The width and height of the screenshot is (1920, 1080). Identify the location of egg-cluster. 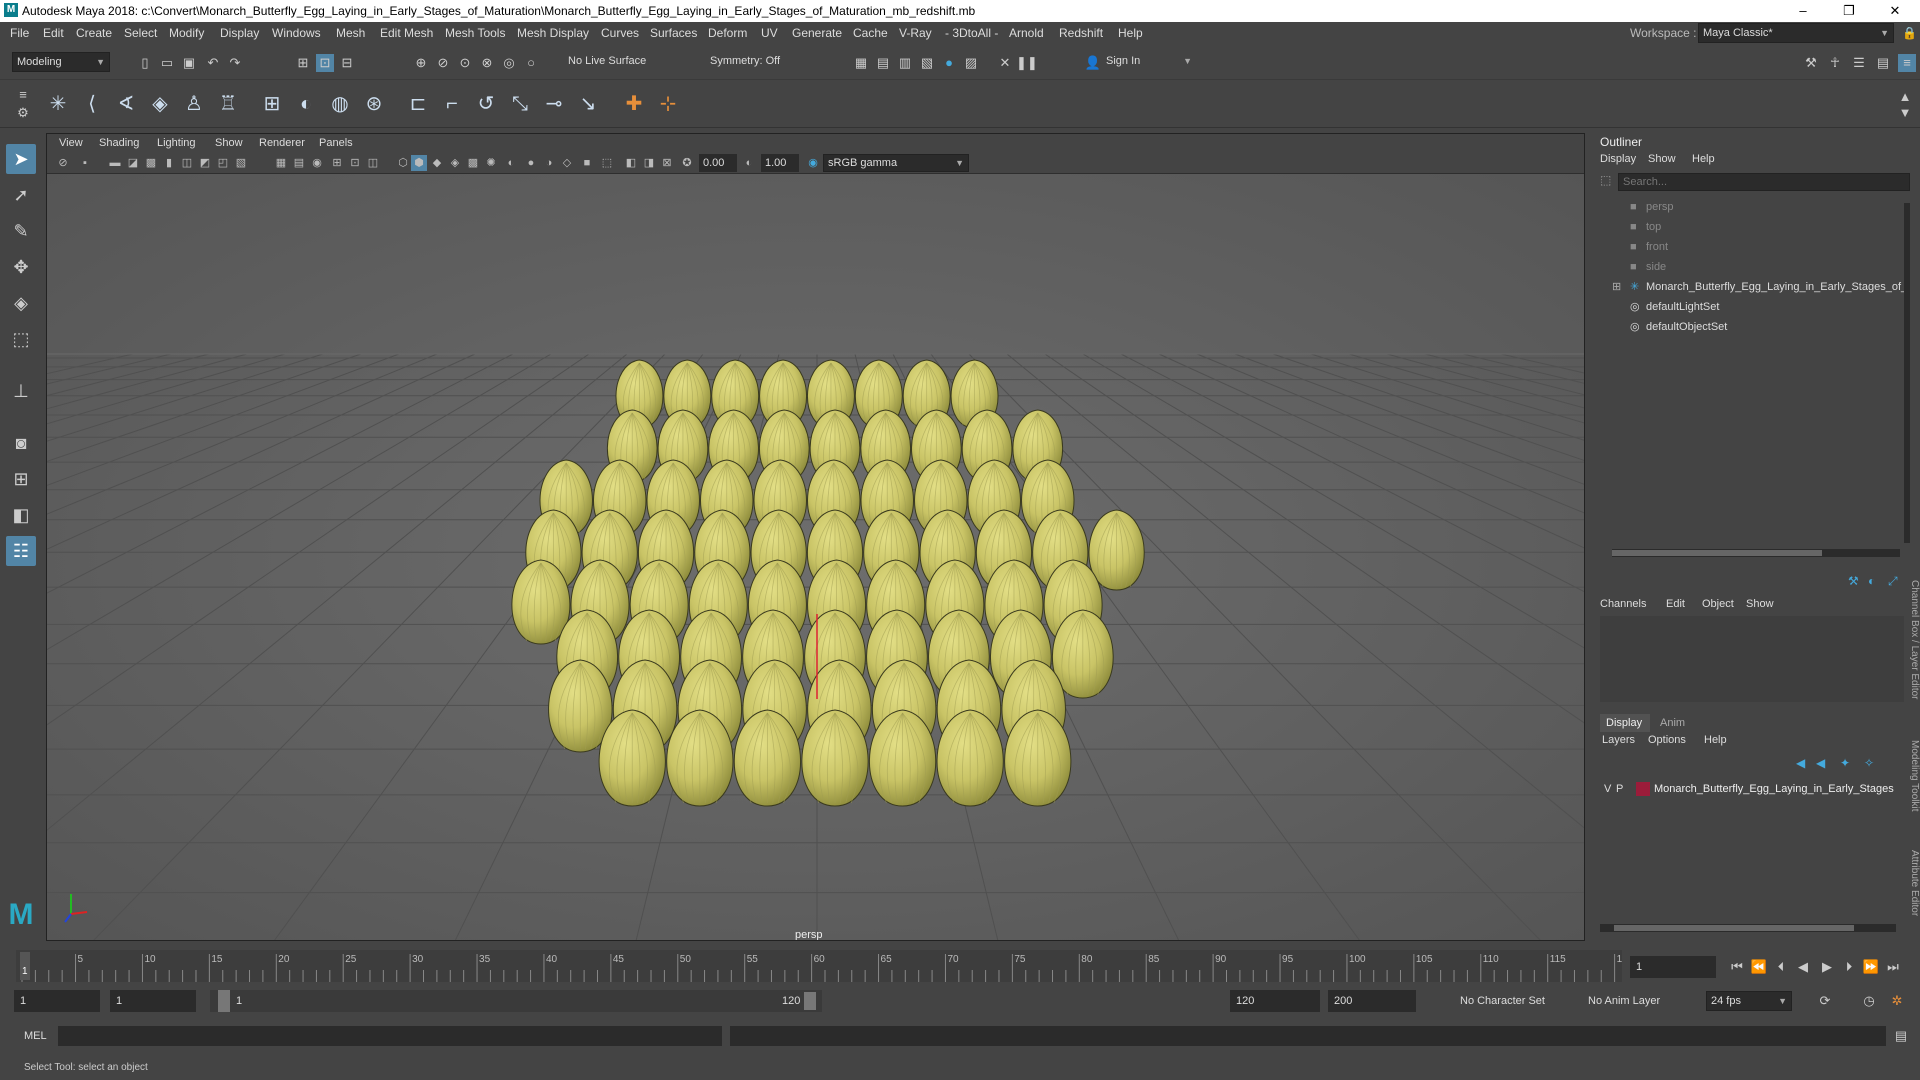
(828, 583).